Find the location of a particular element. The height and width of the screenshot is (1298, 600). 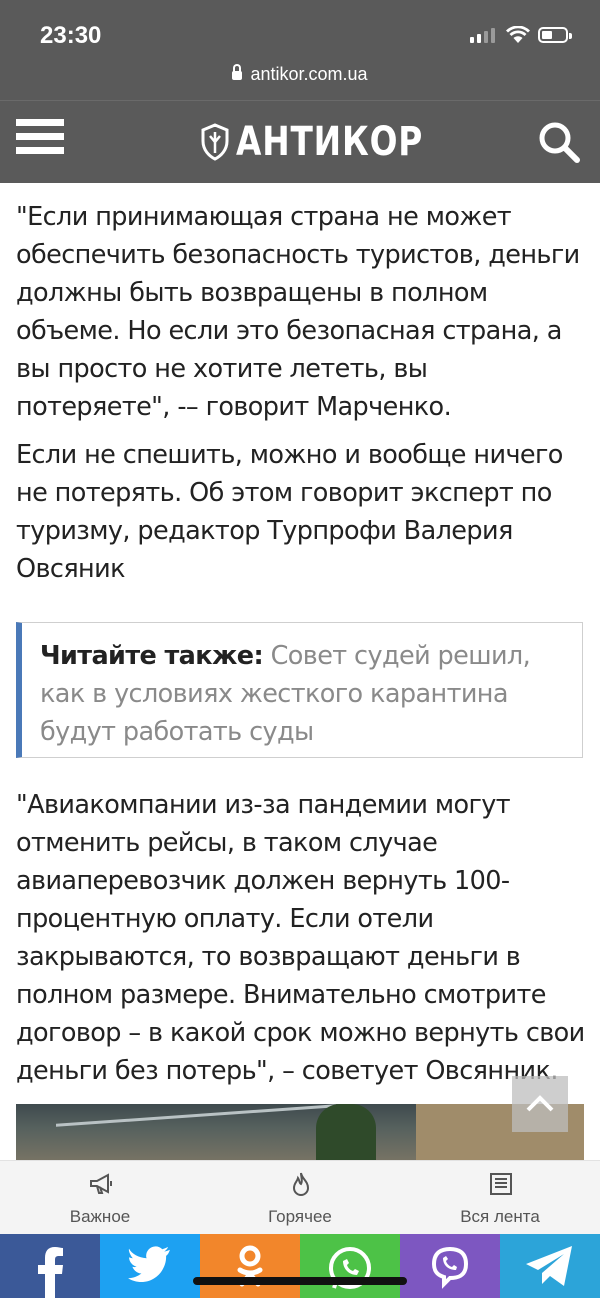

nav-feed: Вся лента is located at coordinates (500, 1198).